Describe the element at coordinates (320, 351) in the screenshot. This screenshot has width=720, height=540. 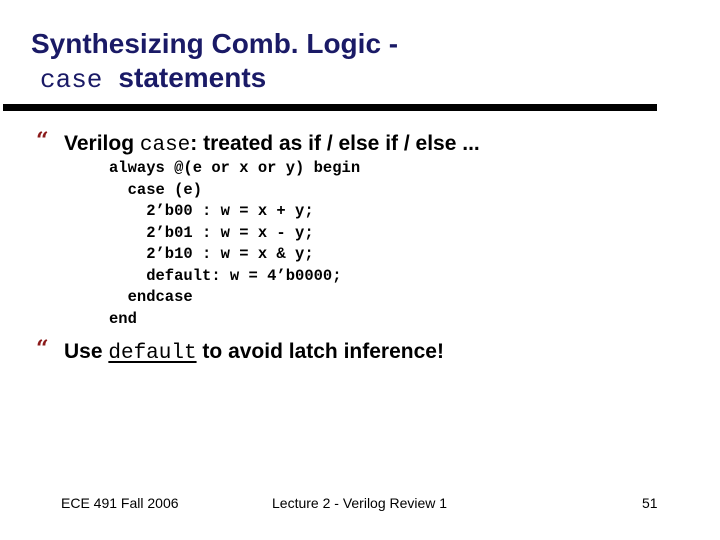
I see `bullet-suffix: to avoid latch inference!` at that location.